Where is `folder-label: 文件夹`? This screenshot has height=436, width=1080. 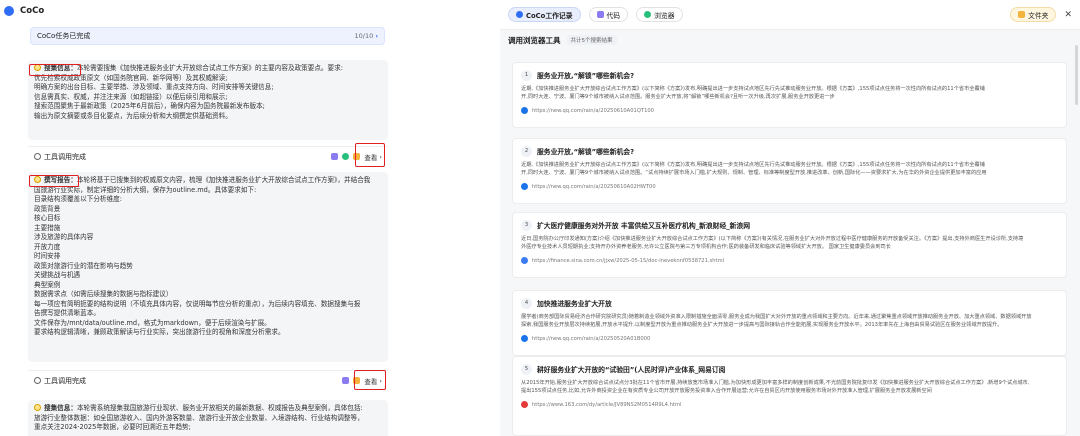
folder-label: 文件夹 is located at coordinates (1038, 15).